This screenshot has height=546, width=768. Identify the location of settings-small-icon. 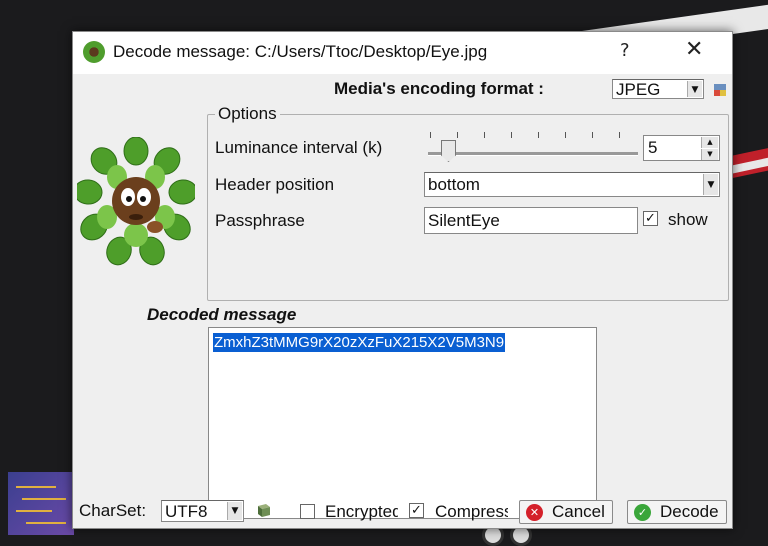
(720, 89).